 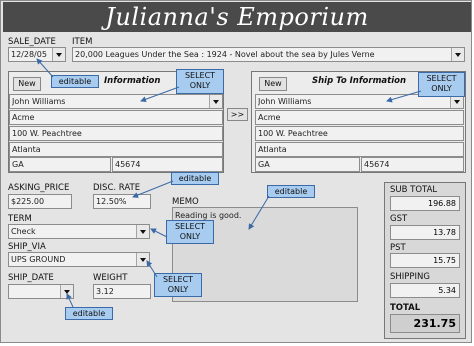 What do you see at coordinates (159, 233) in the screenshot?
I see `arrow-term` at bounding box center [159, 233].